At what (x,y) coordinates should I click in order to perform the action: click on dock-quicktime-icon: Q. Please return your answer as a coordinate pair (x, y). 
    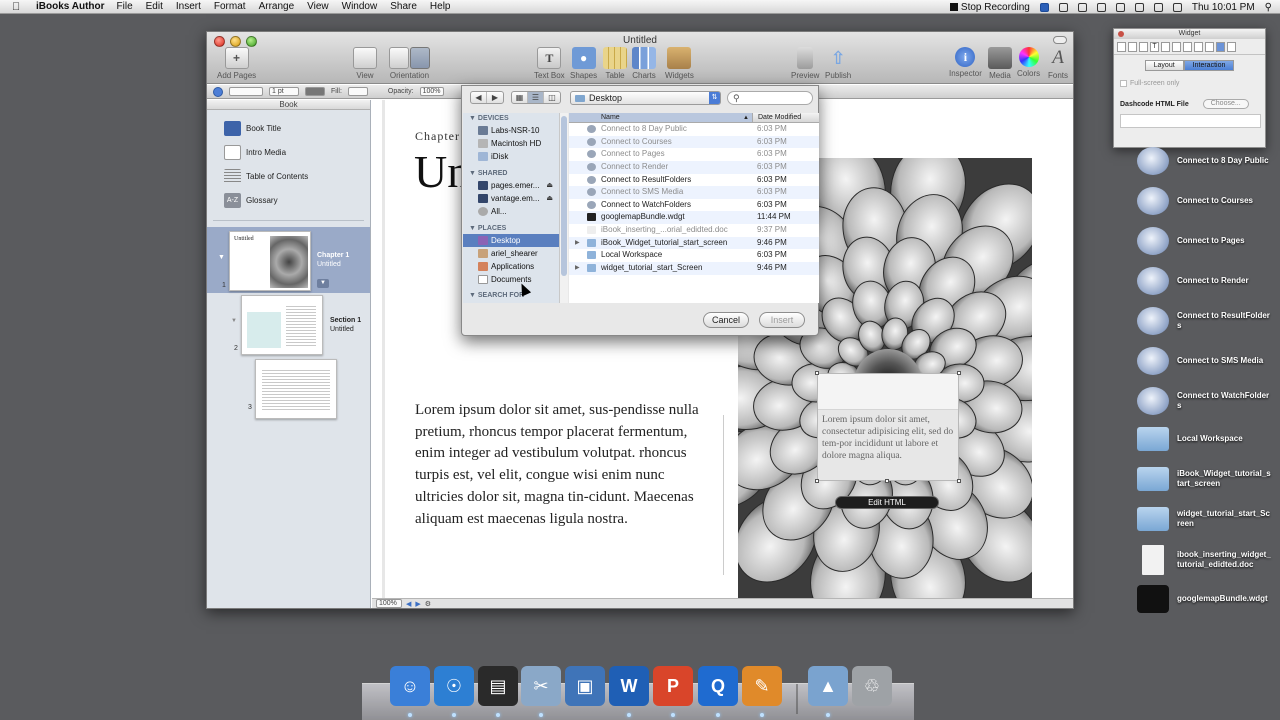
    Looking at the image, I should click on (718, 686).